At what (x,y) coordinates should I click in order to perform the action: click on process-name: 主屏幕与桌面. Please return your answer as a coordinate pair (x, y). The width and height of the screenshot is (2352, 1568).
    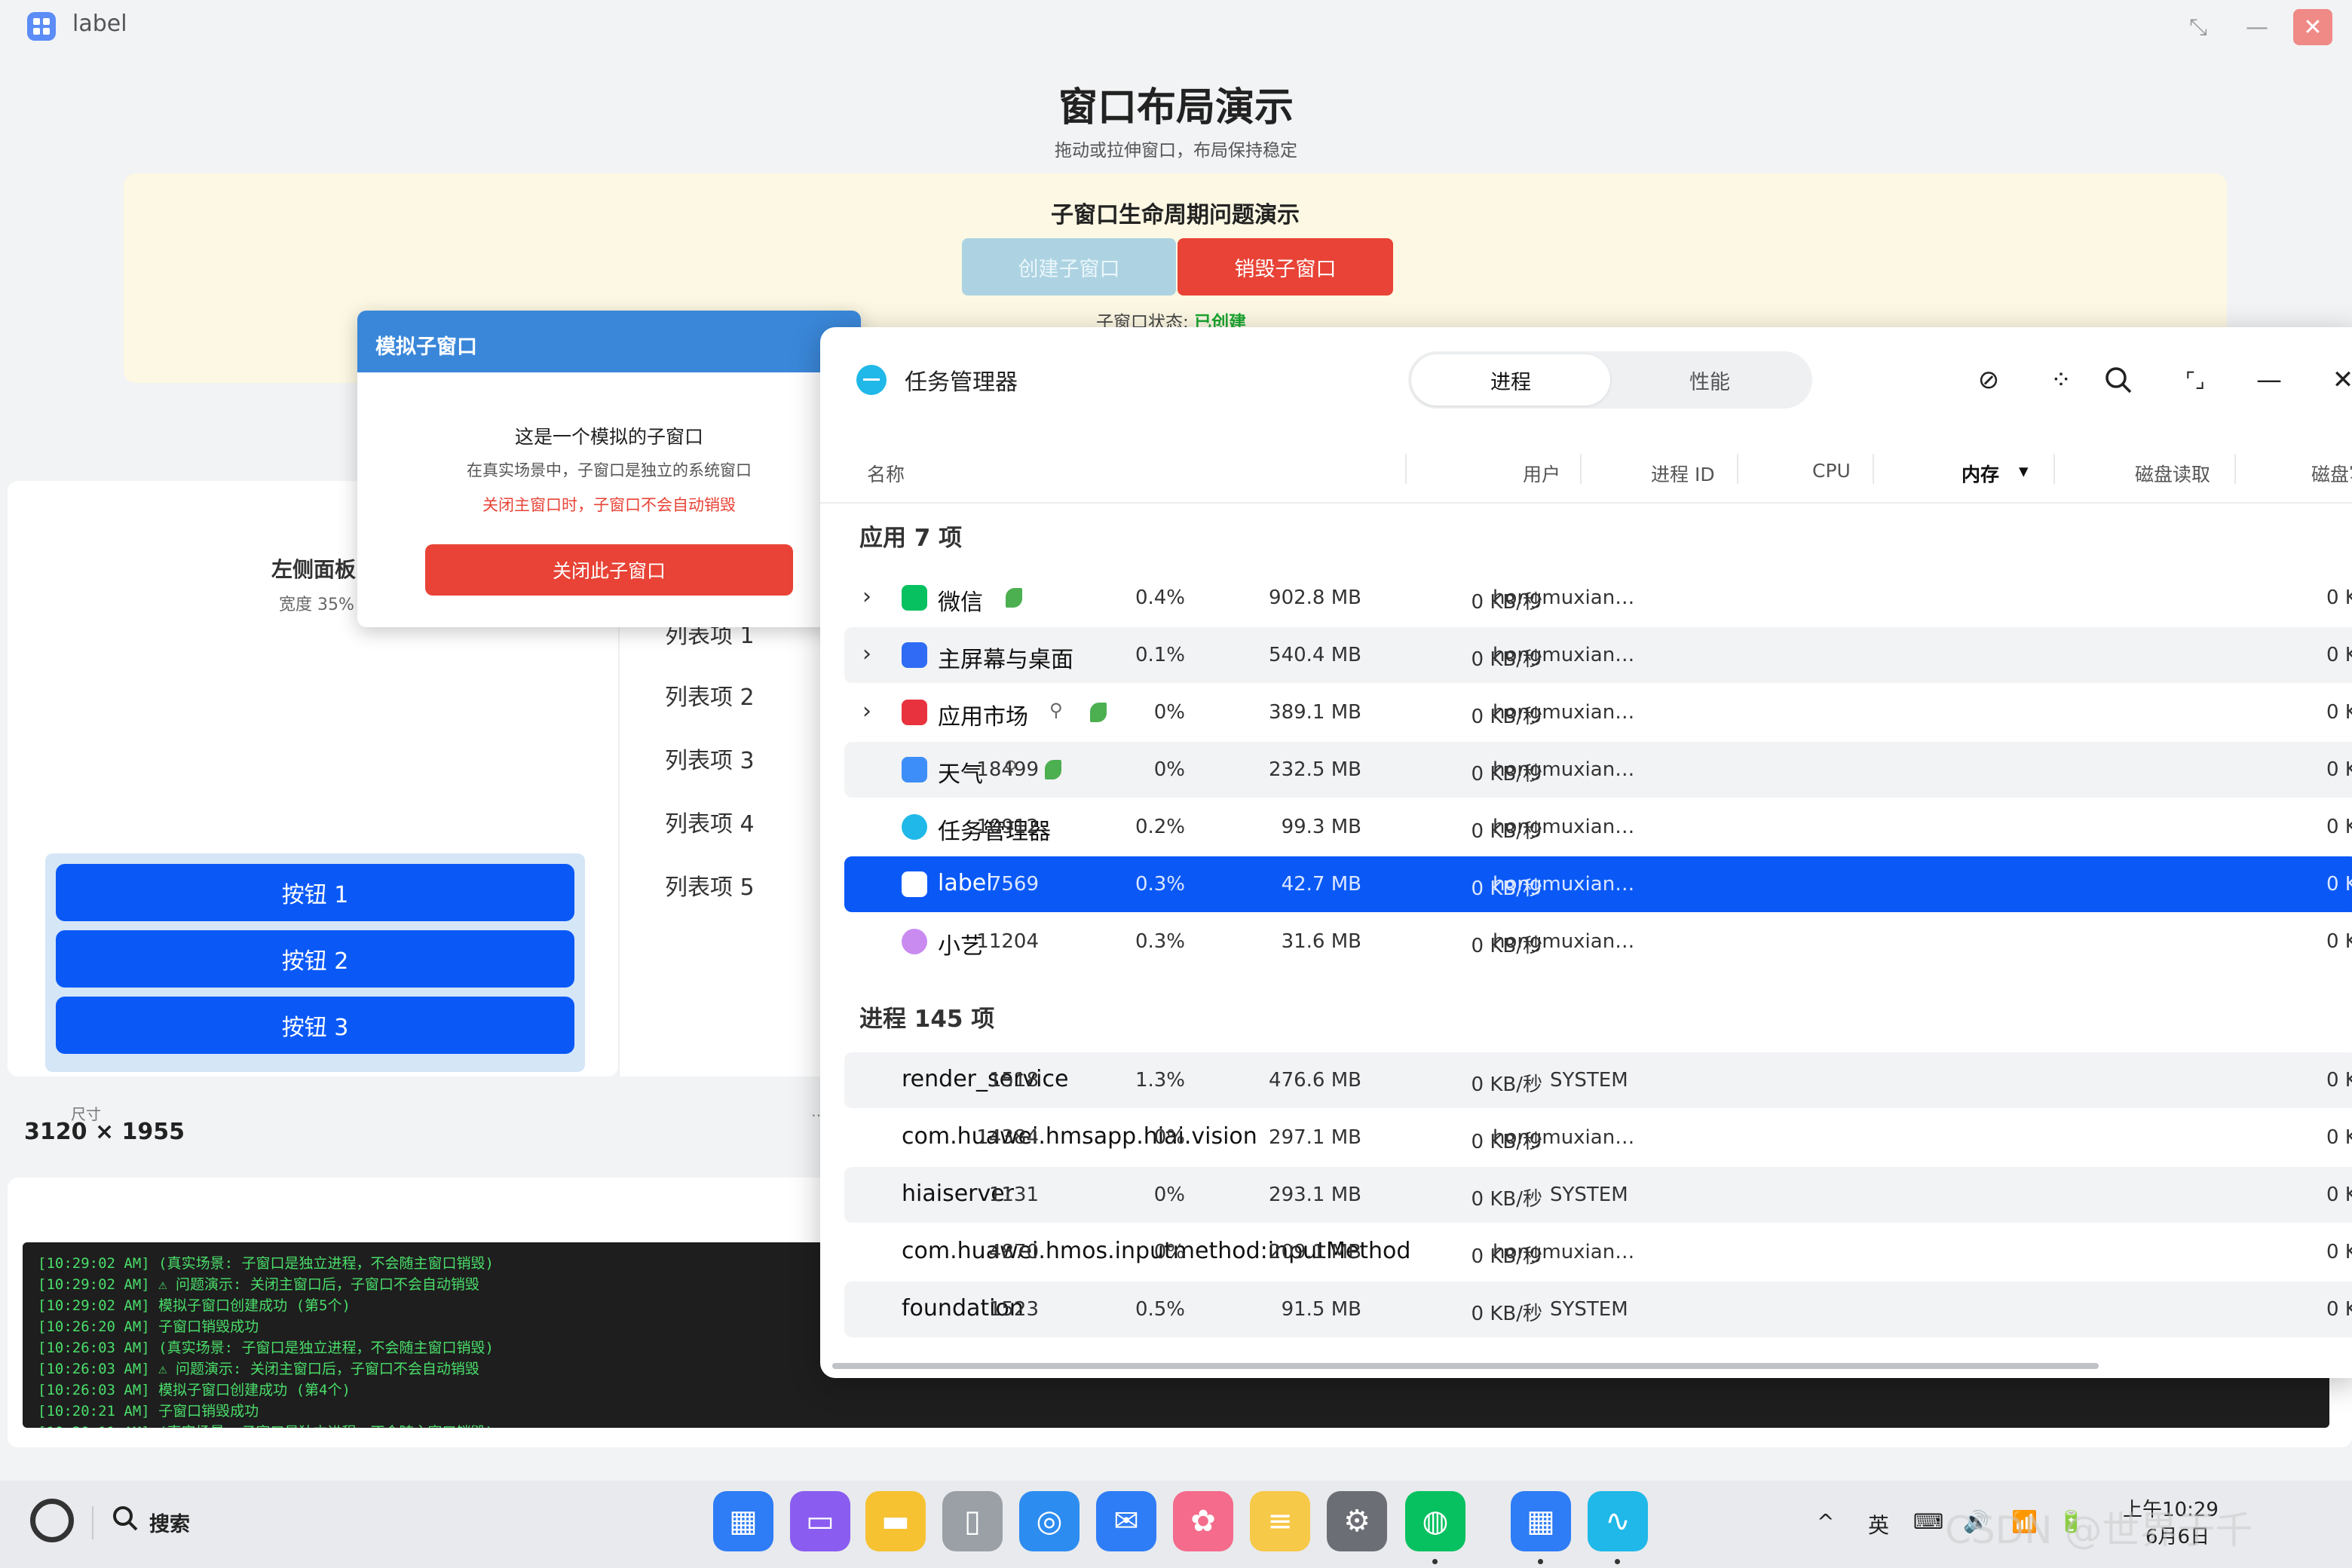
    Looking at the image, I should click on (1005, 660).